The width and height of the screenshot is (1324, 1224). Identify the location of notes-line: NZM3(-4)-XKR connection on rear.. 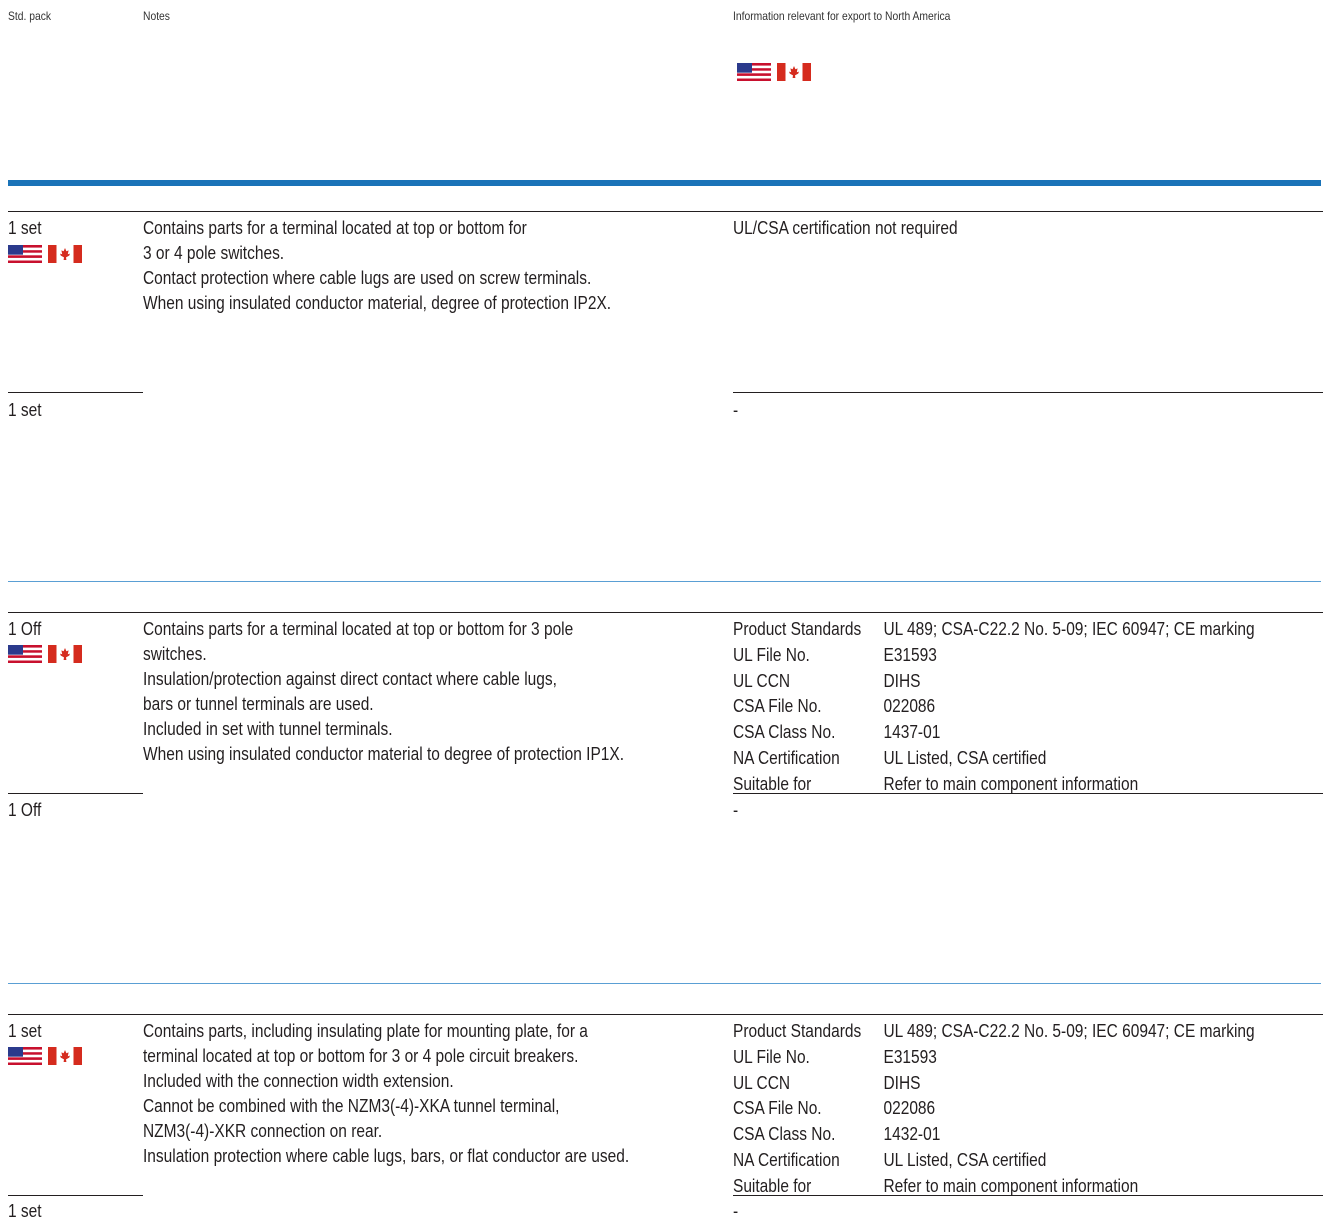
(263, 1131).